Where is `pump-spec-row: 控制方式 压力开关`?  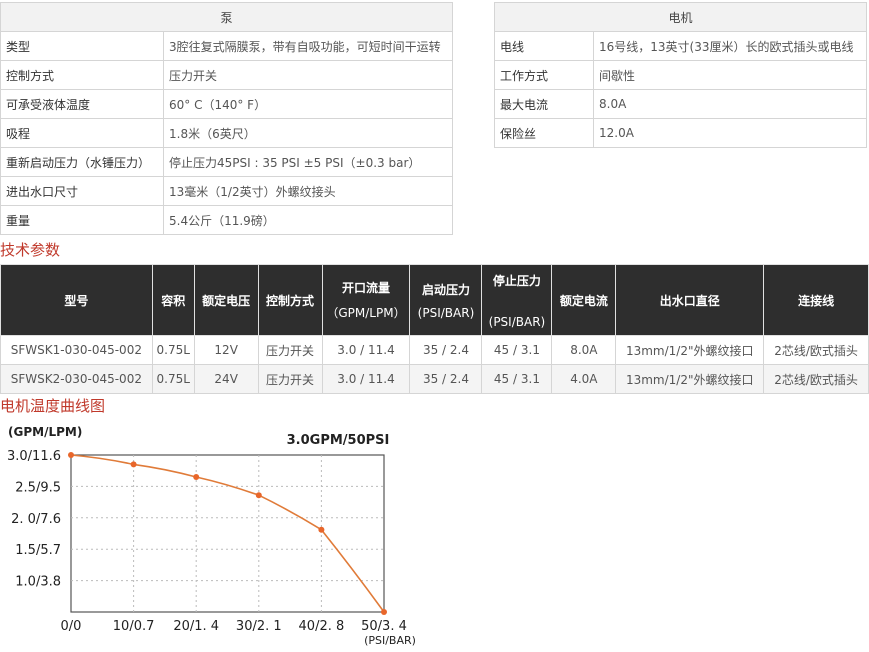 pump-spec-row: 控制方式 压力开关 is located at coordinates (226, 75).